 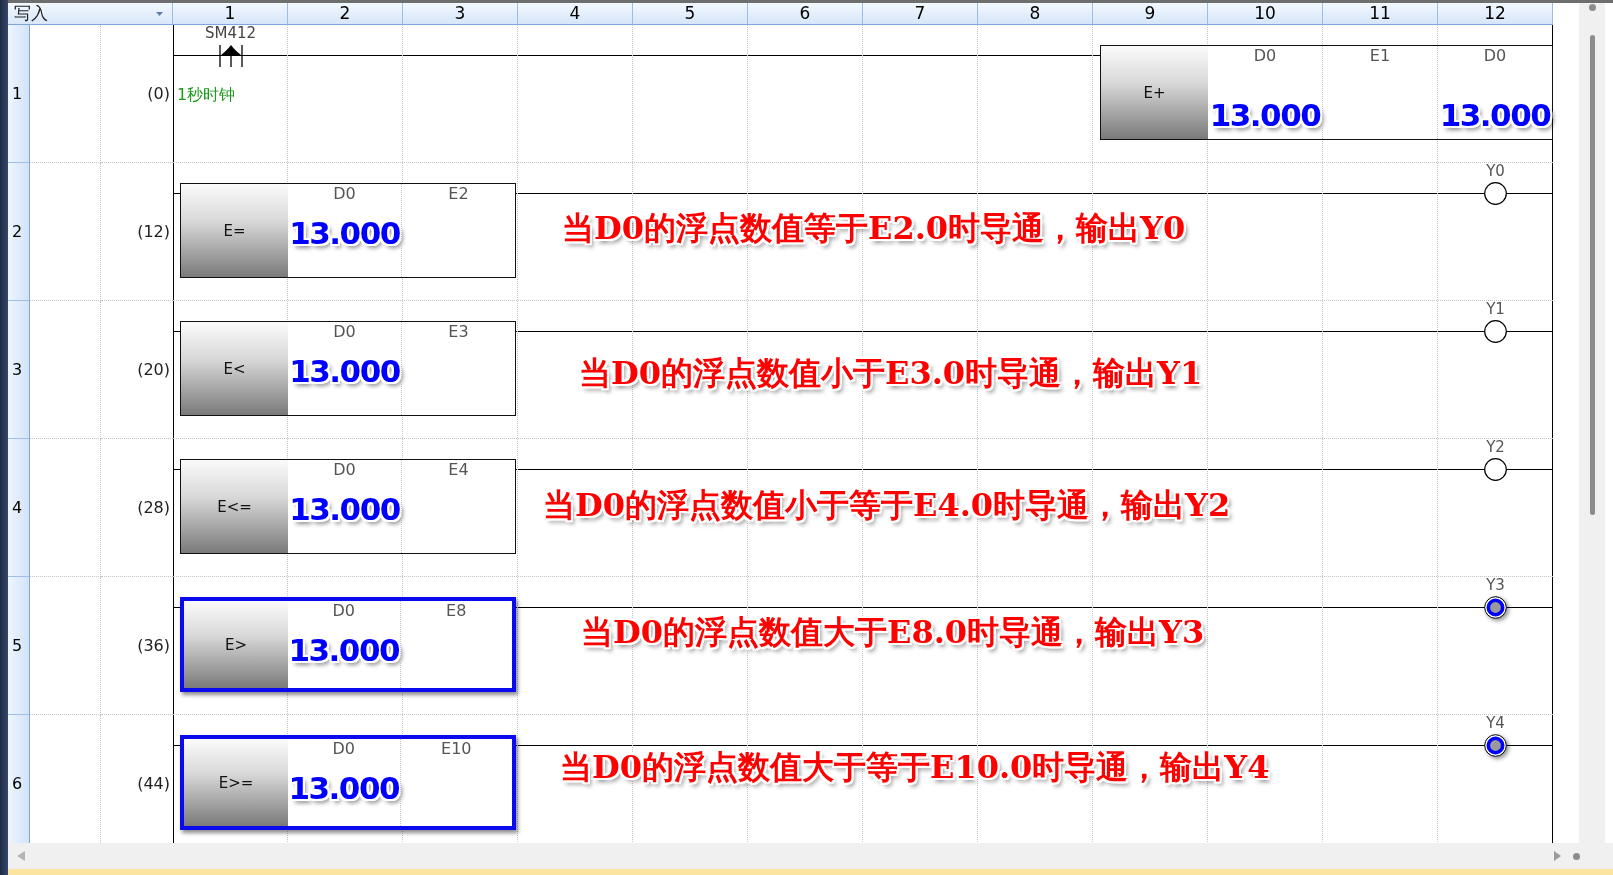 I want to click on horizontal-scrollbar, so click(x=810, y=856).